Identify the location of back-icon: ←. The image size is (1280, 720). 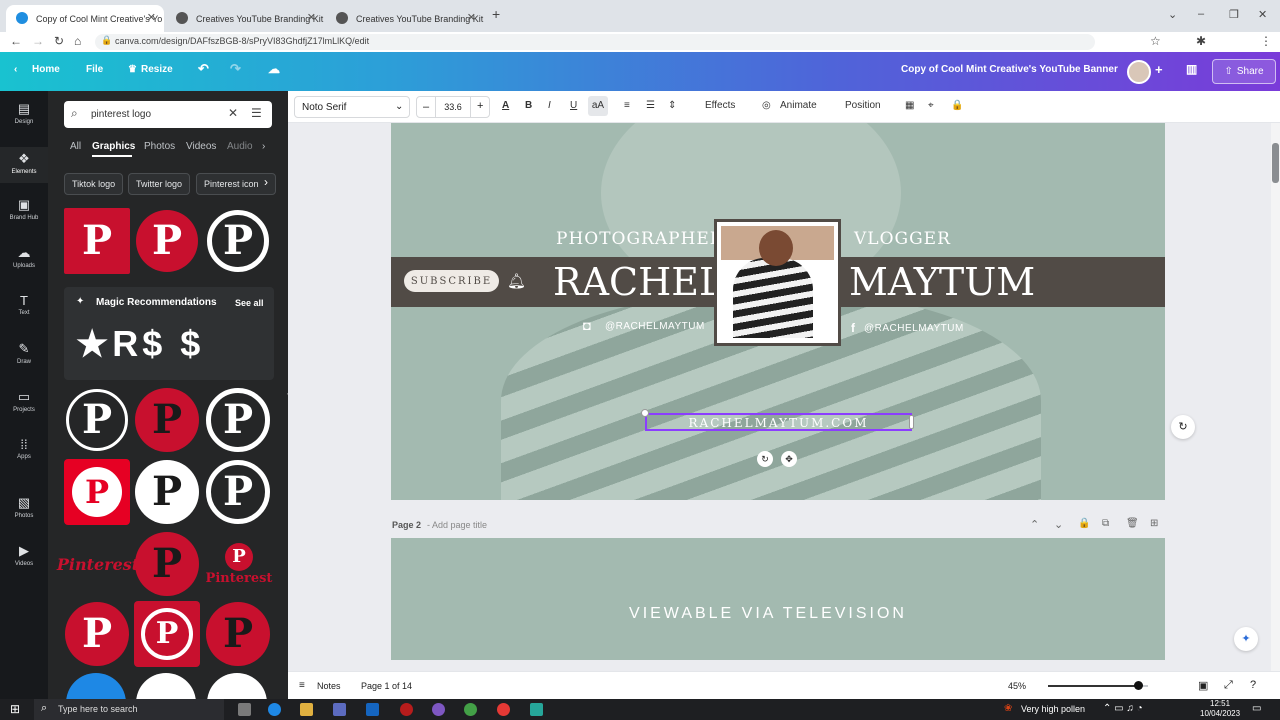
(16, 41).